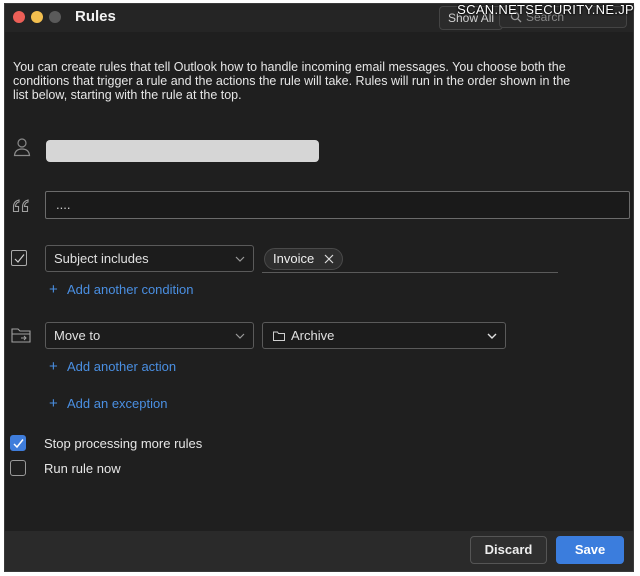 This screenshot has height=576, width=640. Describe the element at coordinates (130, 289) in the screenshot. I see `add-condition-label: Add another condition` at that location.